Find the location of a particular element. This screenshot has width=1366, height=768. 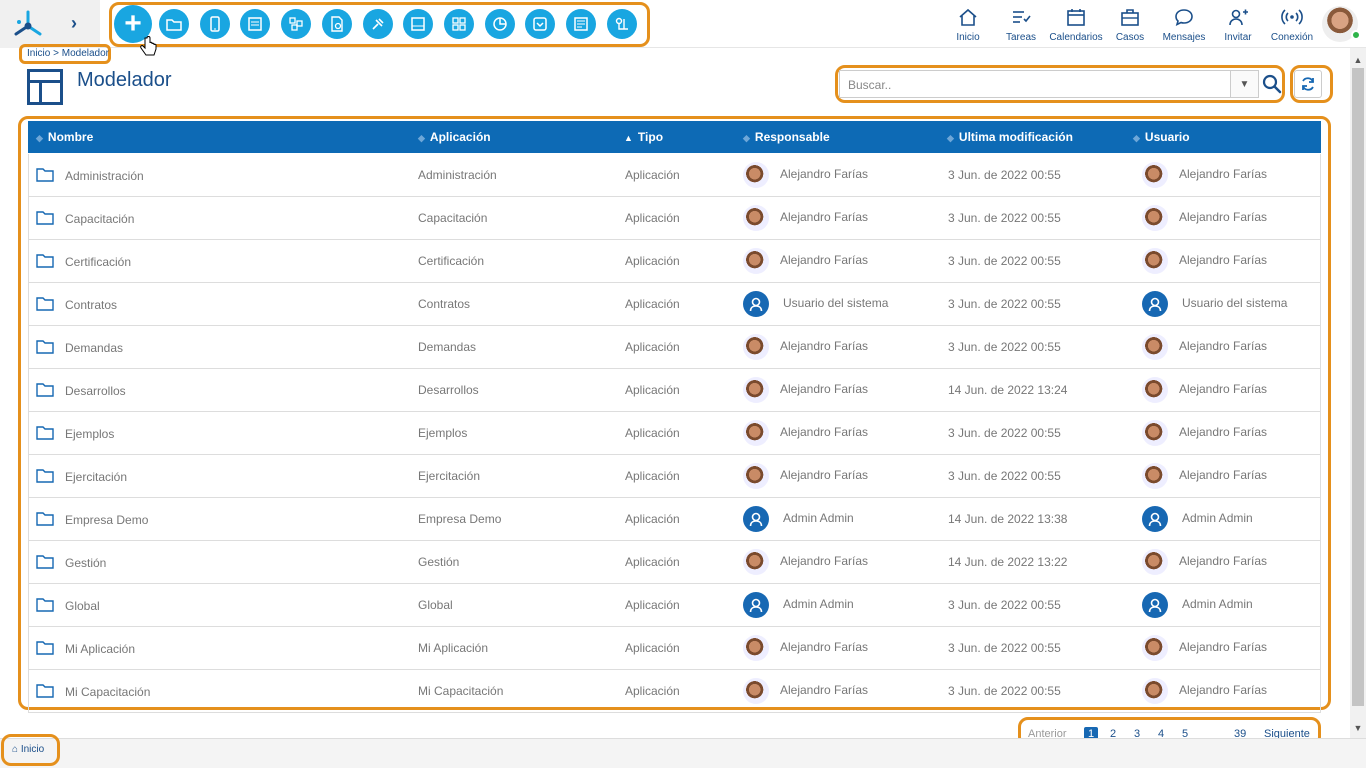

refresh-icon is located at coordinates (1308, 84).